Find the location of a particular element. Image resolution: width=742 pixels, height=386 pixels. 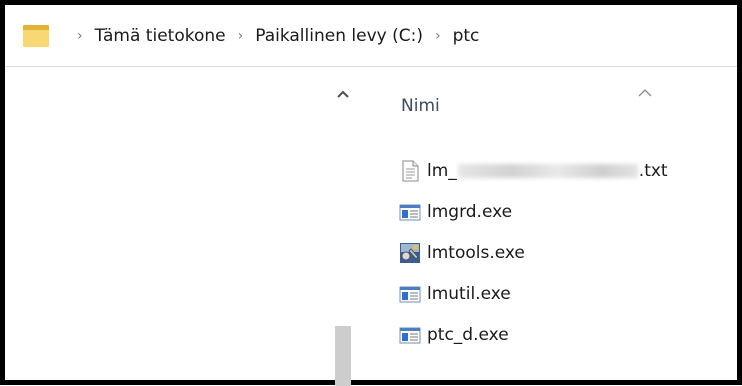

breadcrumb-ptc: ptc is located at coordinates (466, 36).